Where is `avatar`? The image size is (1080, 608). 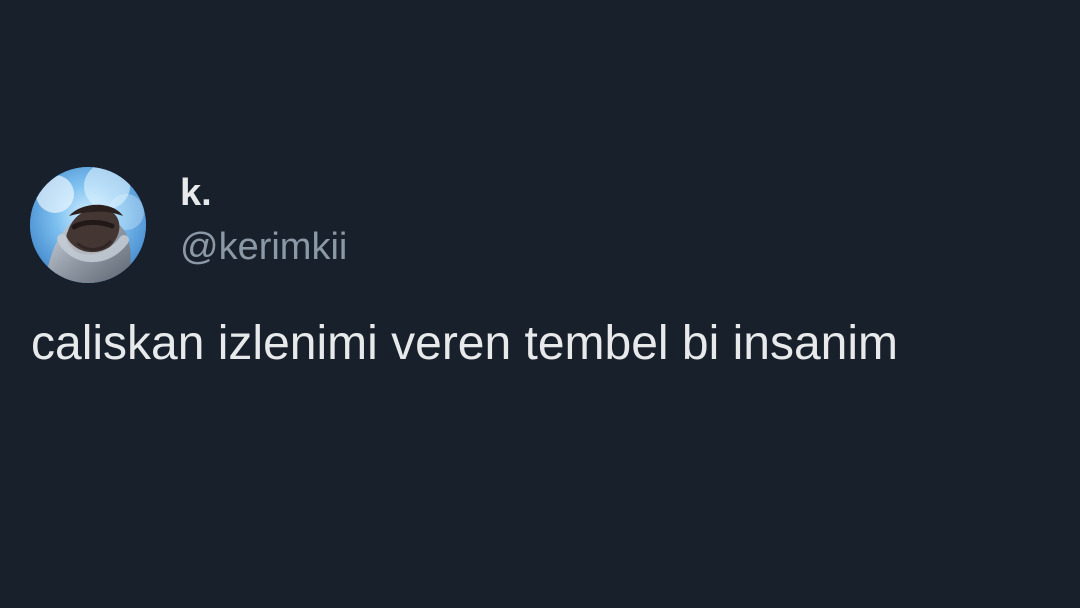 avatar is located at coordinates (88, 225).